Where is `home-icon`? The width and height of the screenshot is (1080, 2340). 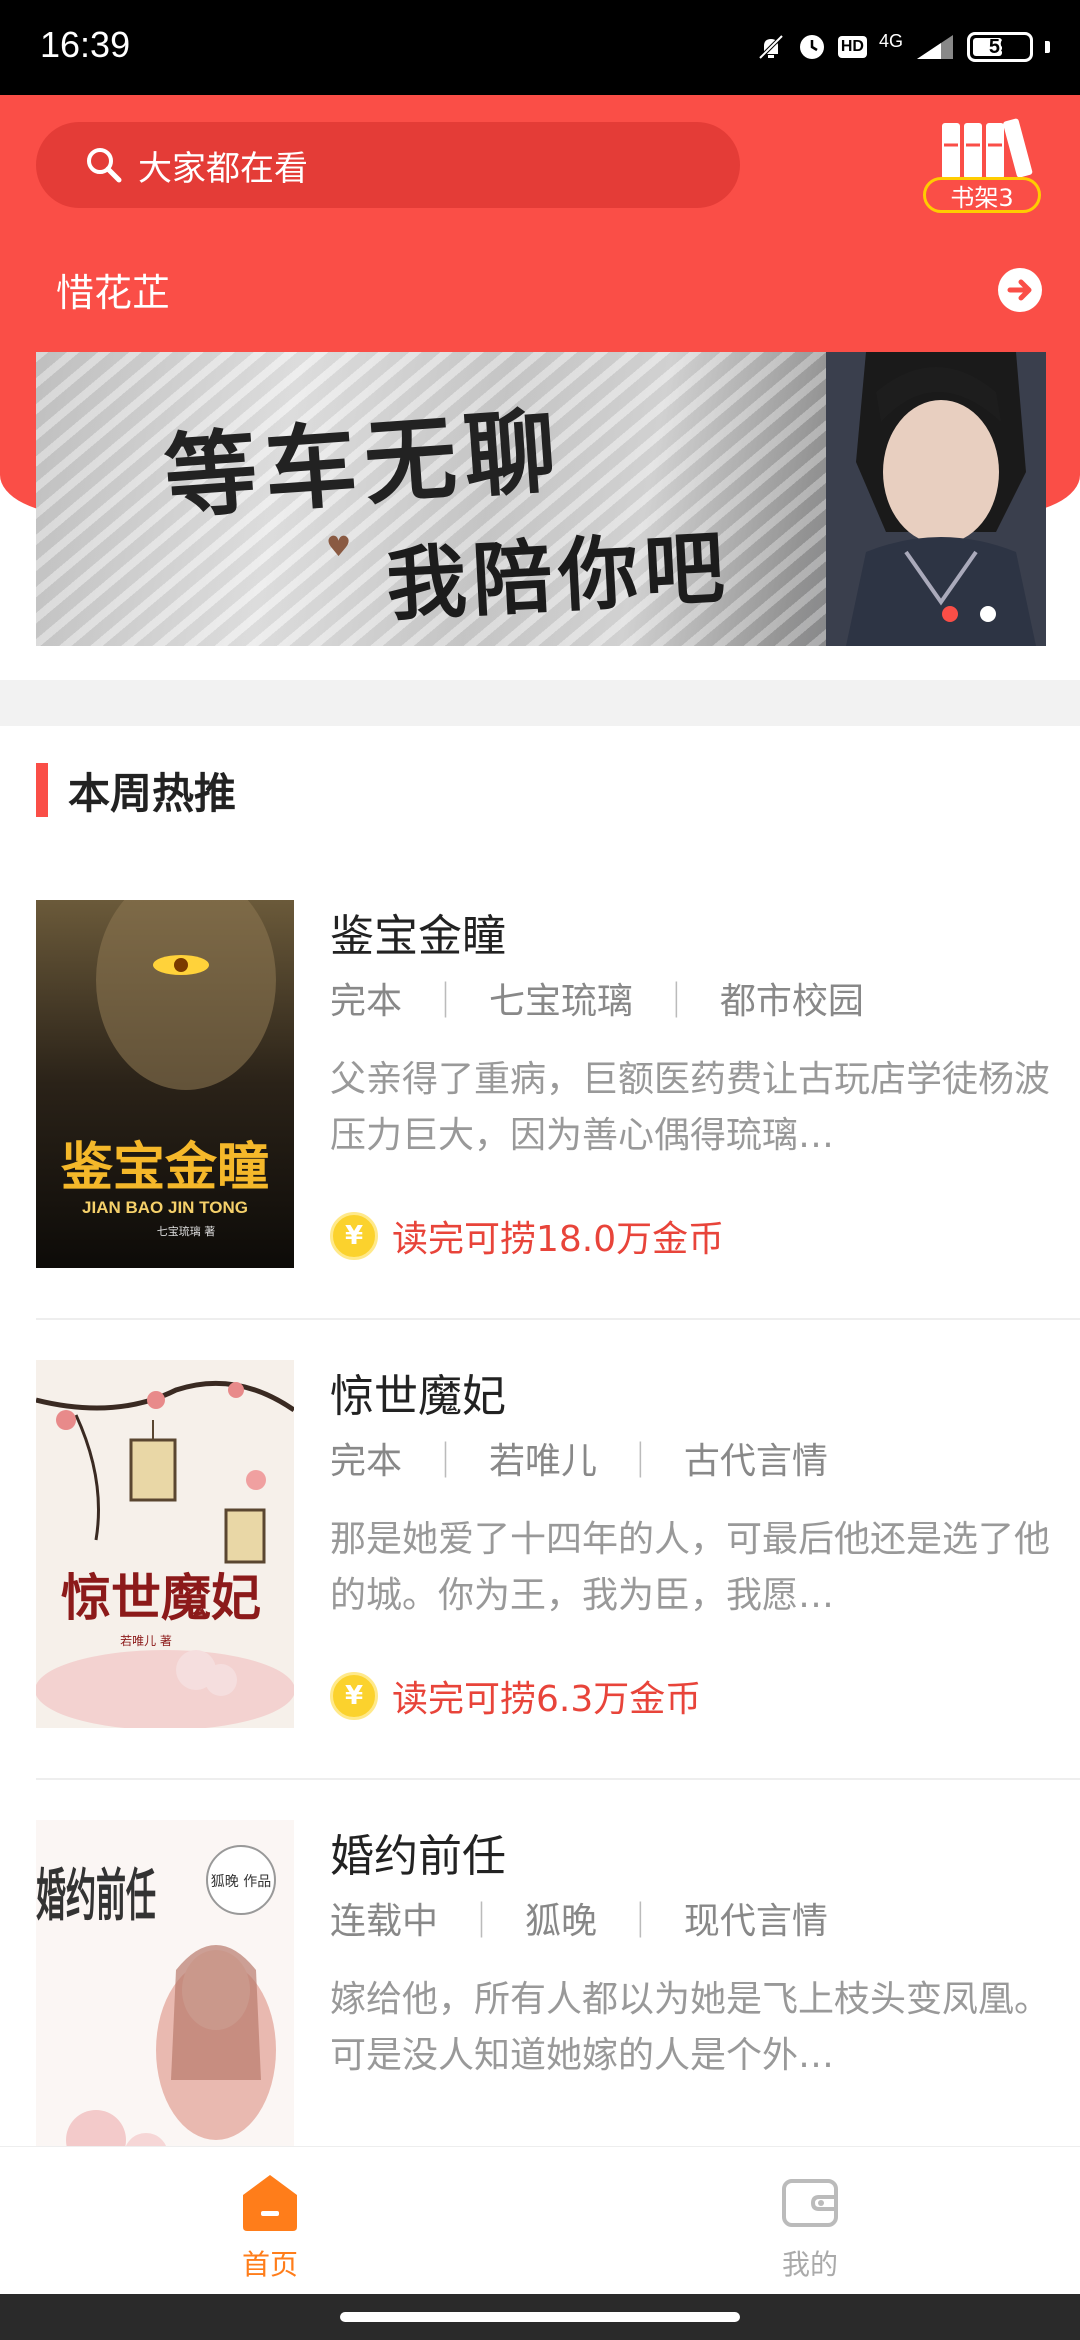
home-icon is located at coordinates (270, 2203).